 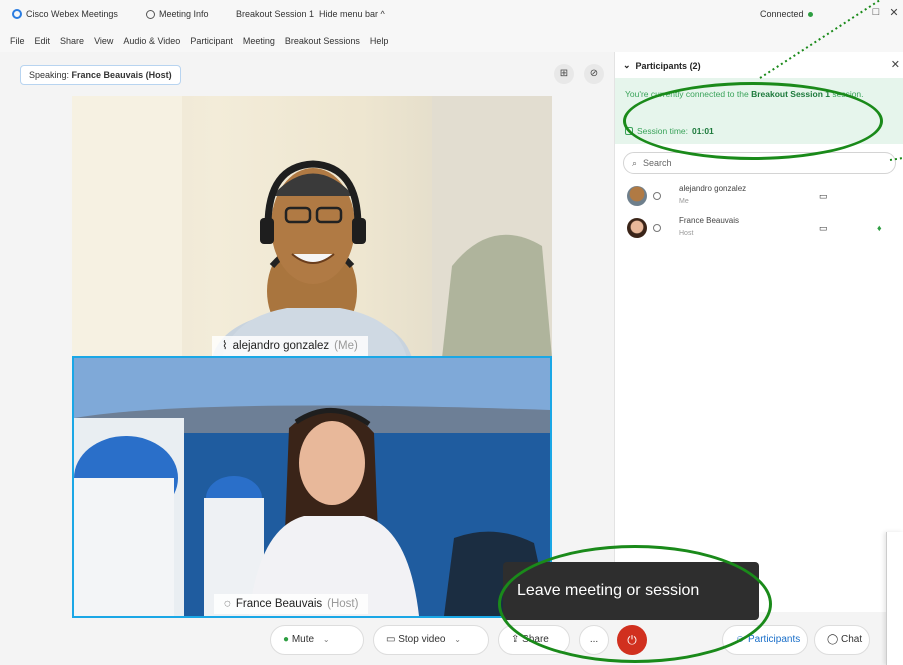 What do you see at coordinates (346, 346) in the screenshot?
I see `video-name-suffix: (Me)` at bounding box center [346, 346].